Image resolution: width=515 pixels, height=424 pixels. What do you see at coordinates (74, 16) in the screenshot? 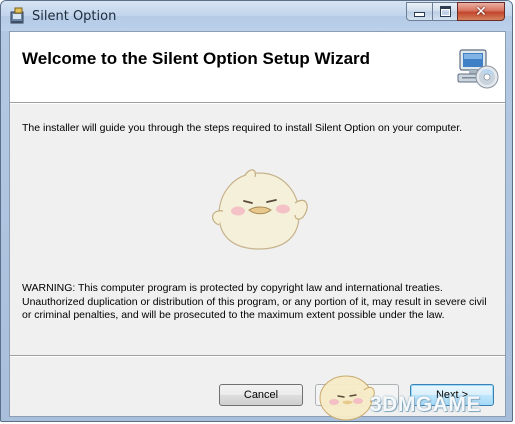
I see `window-title: Silent Option` at bounding box center [74, 16].